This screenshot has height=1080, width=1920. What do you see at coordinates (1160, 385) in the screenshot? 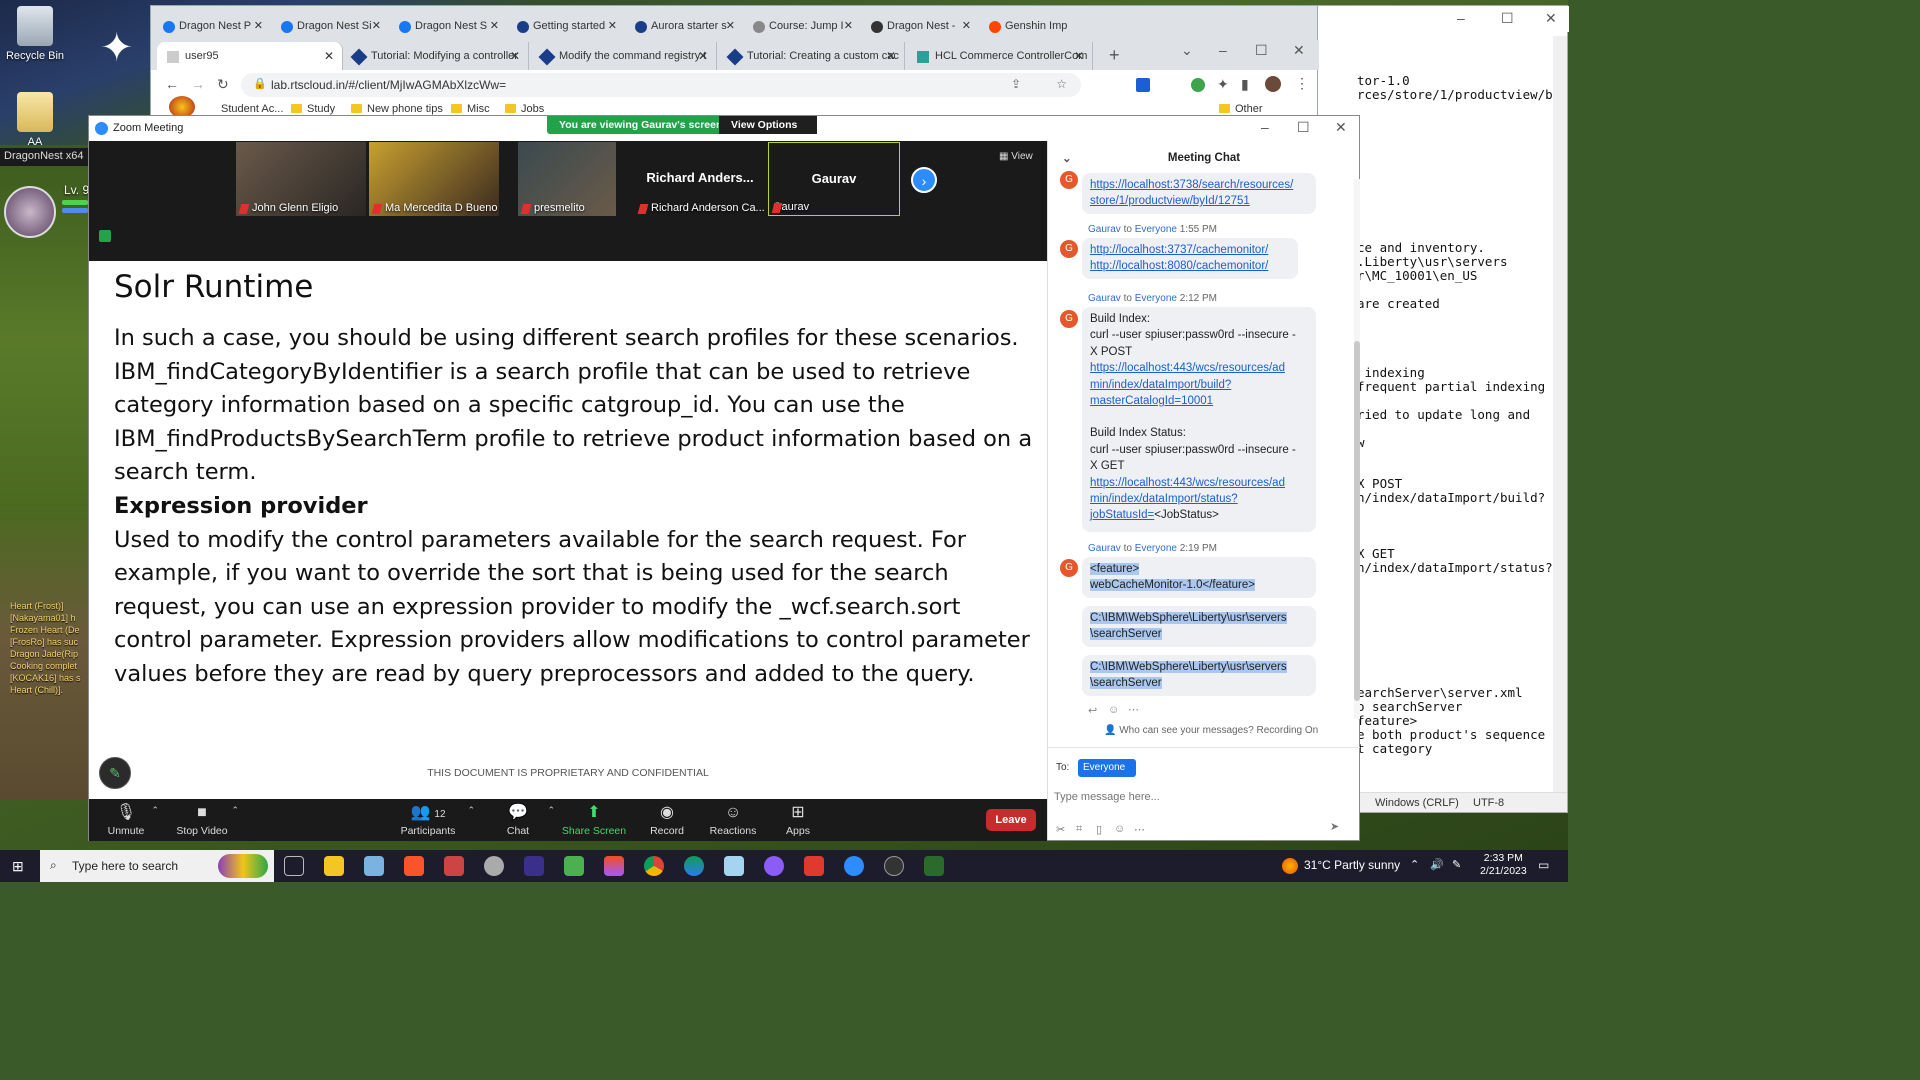
I see `chat-link: min/index/dataImport/build?` at bounding box center [1160, 385].